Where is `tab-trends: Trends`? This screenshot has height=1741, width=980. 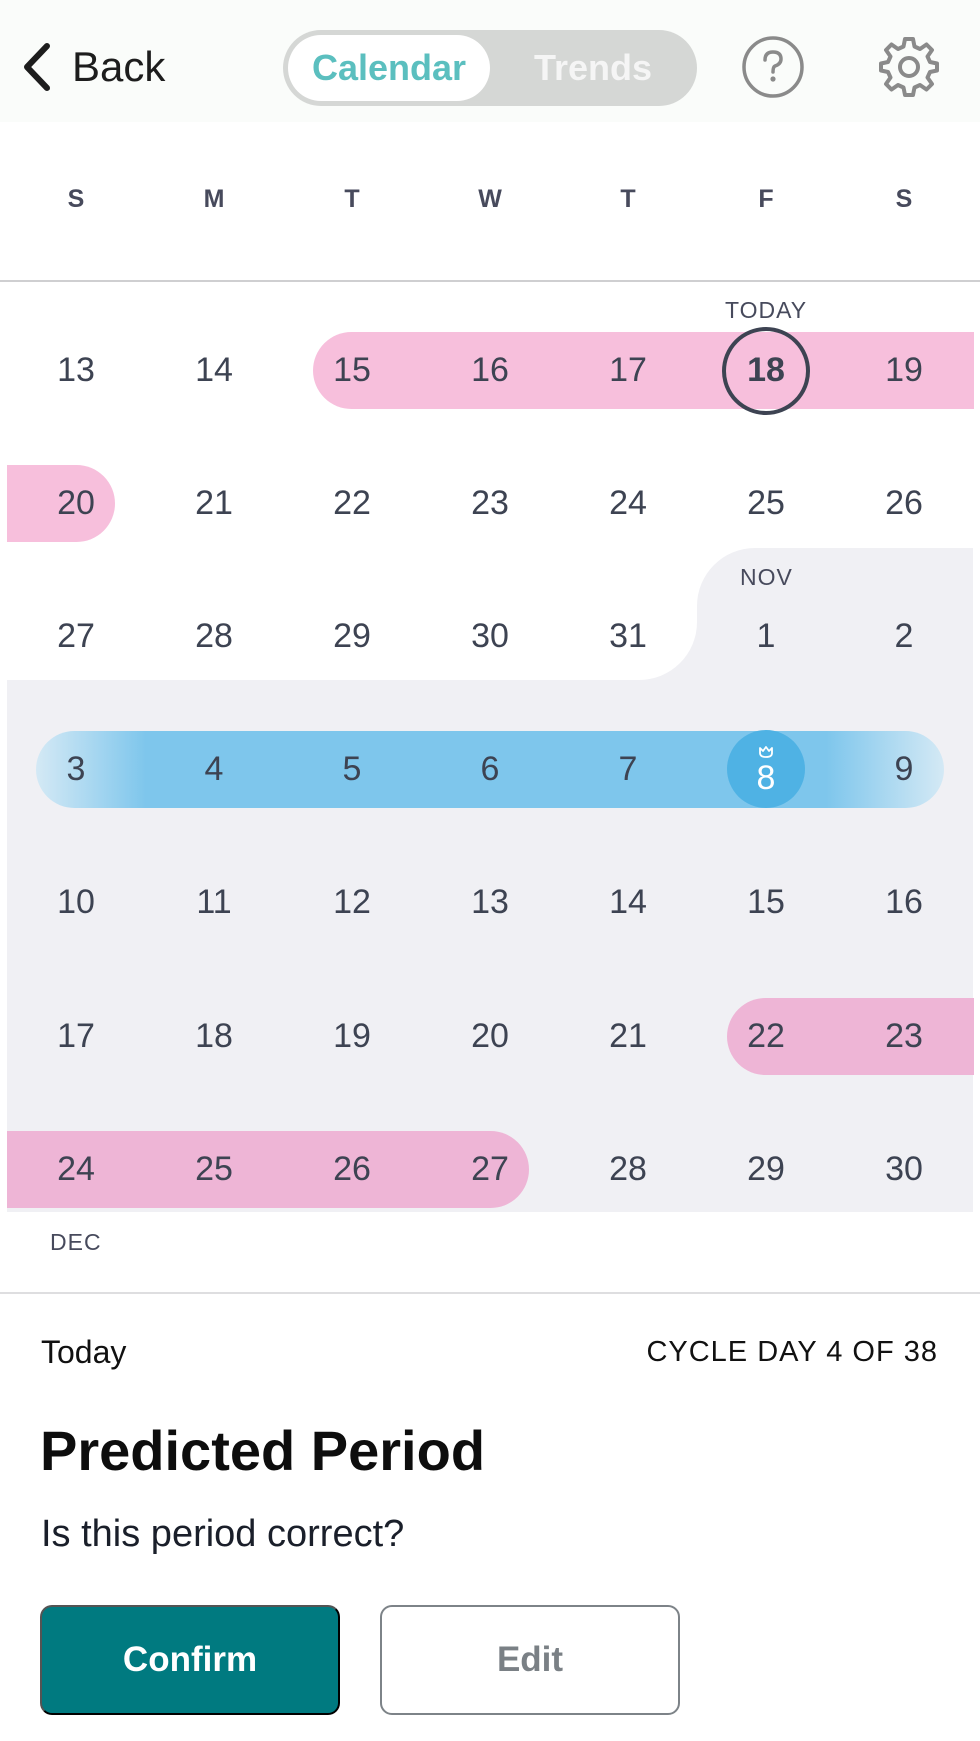 tab-trends: Trends is located at coordinates (593, 68).